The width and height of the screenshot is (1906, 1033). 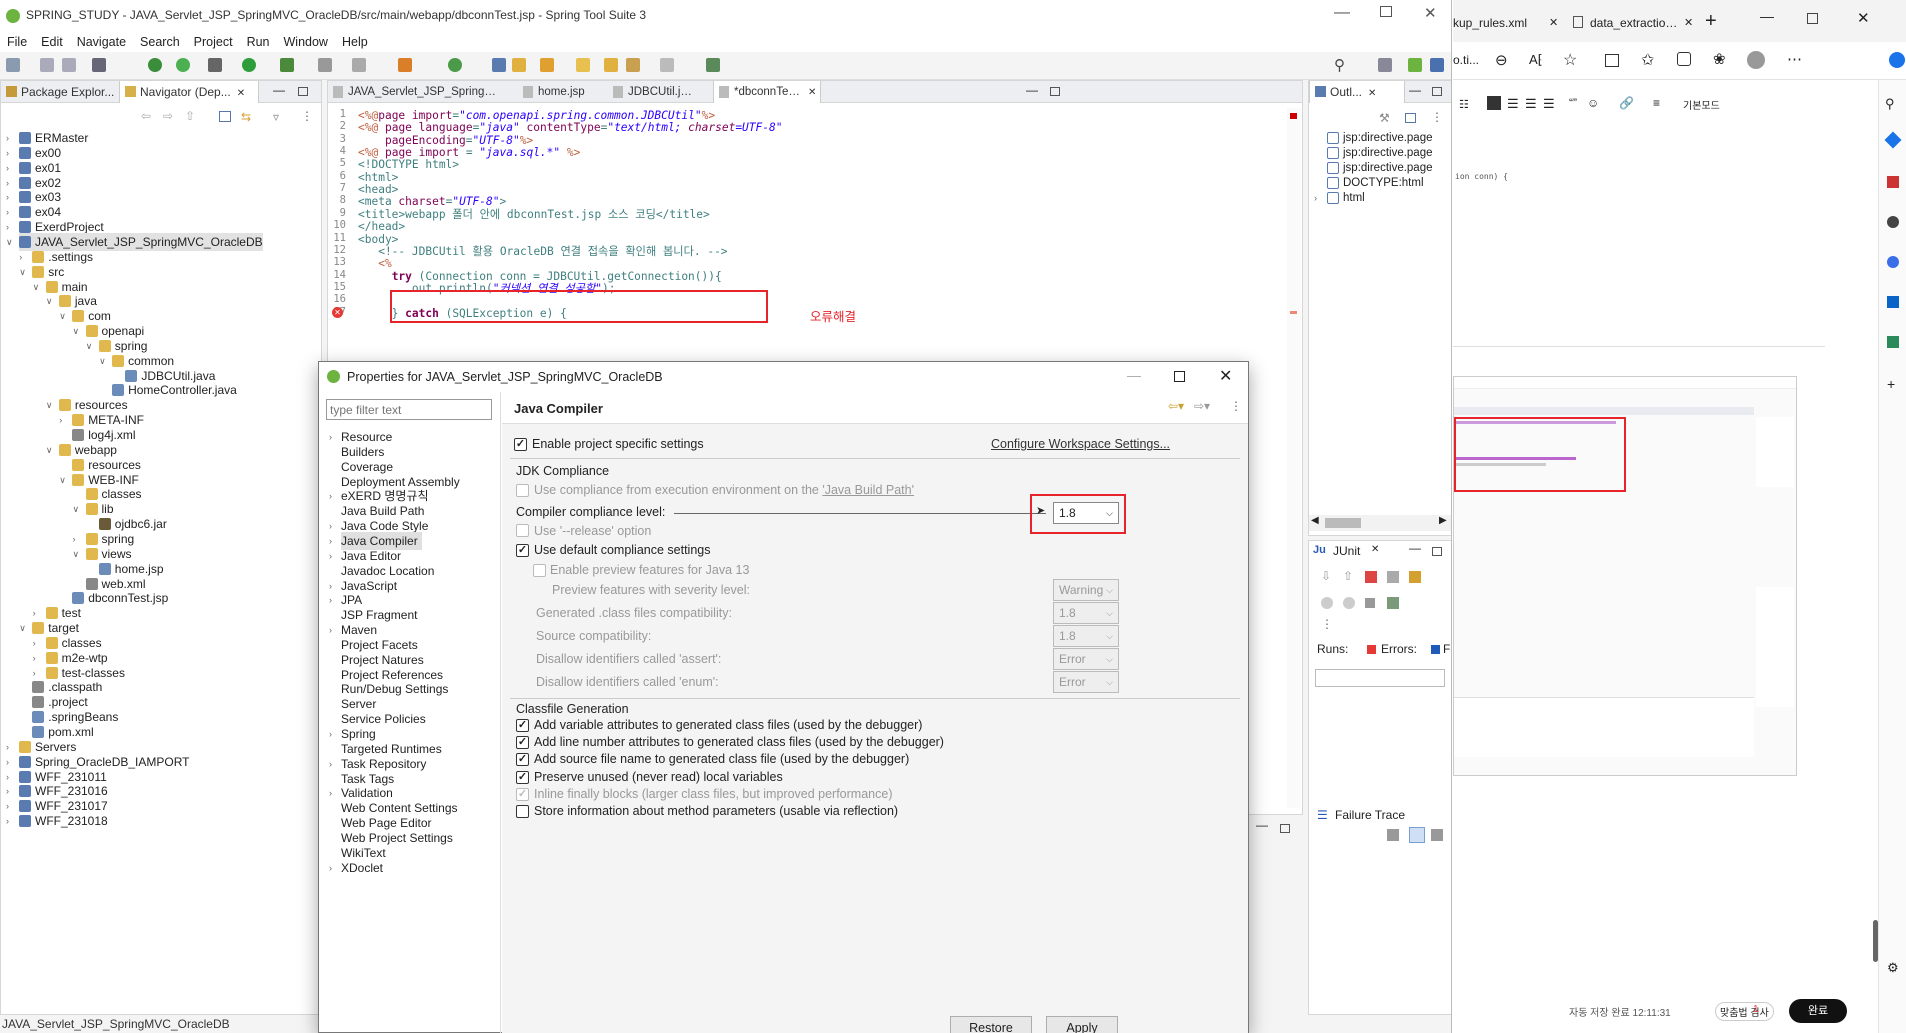 I want to click on java-perspective-icon, so click(x=1437, y=65).